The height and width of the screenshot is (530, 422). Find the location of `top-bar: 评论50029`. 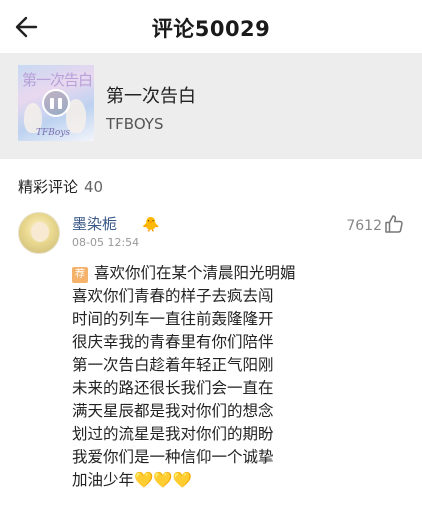

top-bar: 评论50029 is located at coordinates (211, 26).